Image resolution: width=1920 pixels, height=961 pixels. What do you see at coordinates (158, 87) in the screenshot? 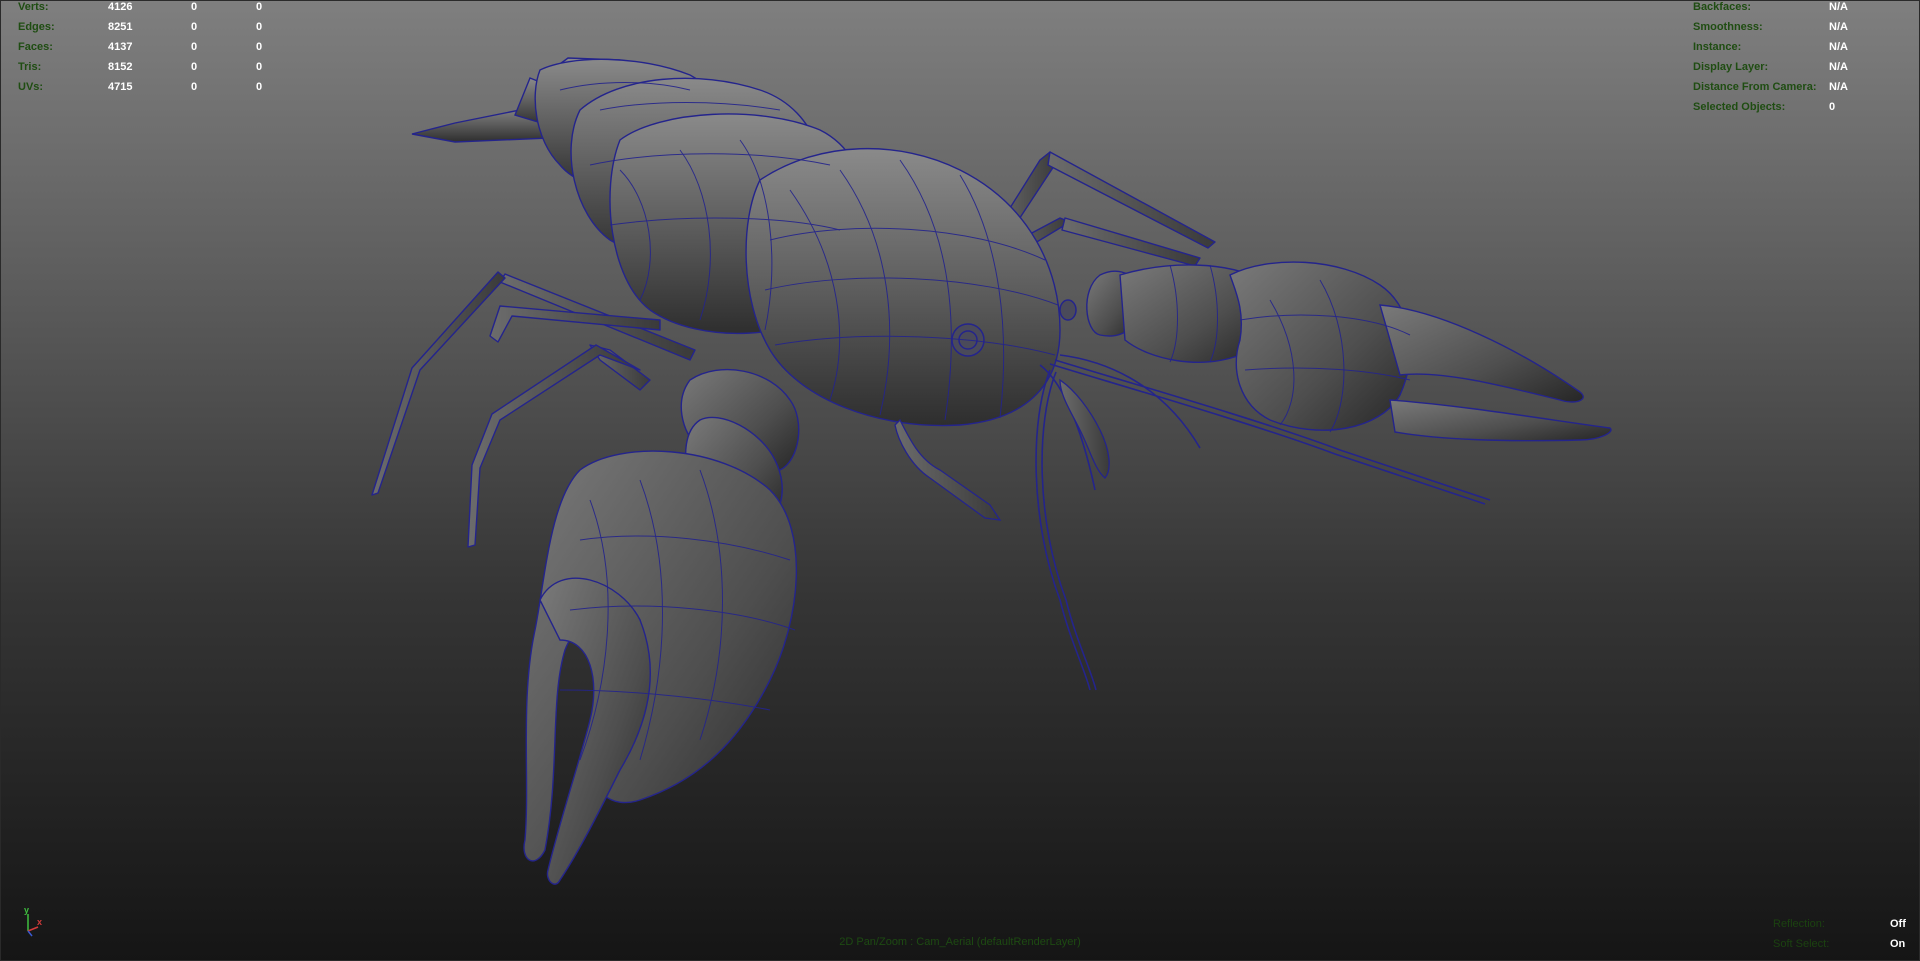
I see `hud-row-uvs: UVs: 4715 0 0` at bounding box center [158, 87].